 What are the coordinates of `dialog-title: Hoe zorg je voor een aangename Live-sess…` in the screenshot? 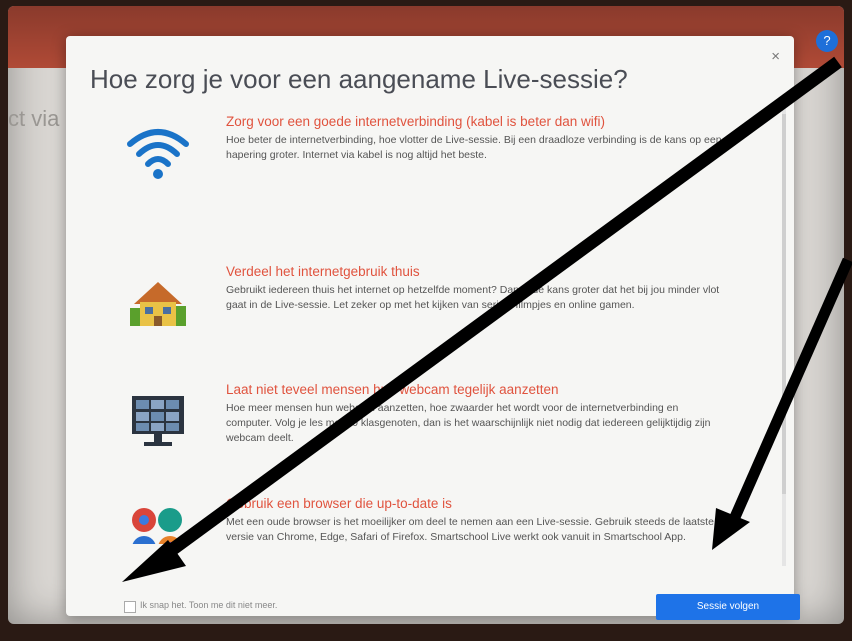 It's located at (359, 79).